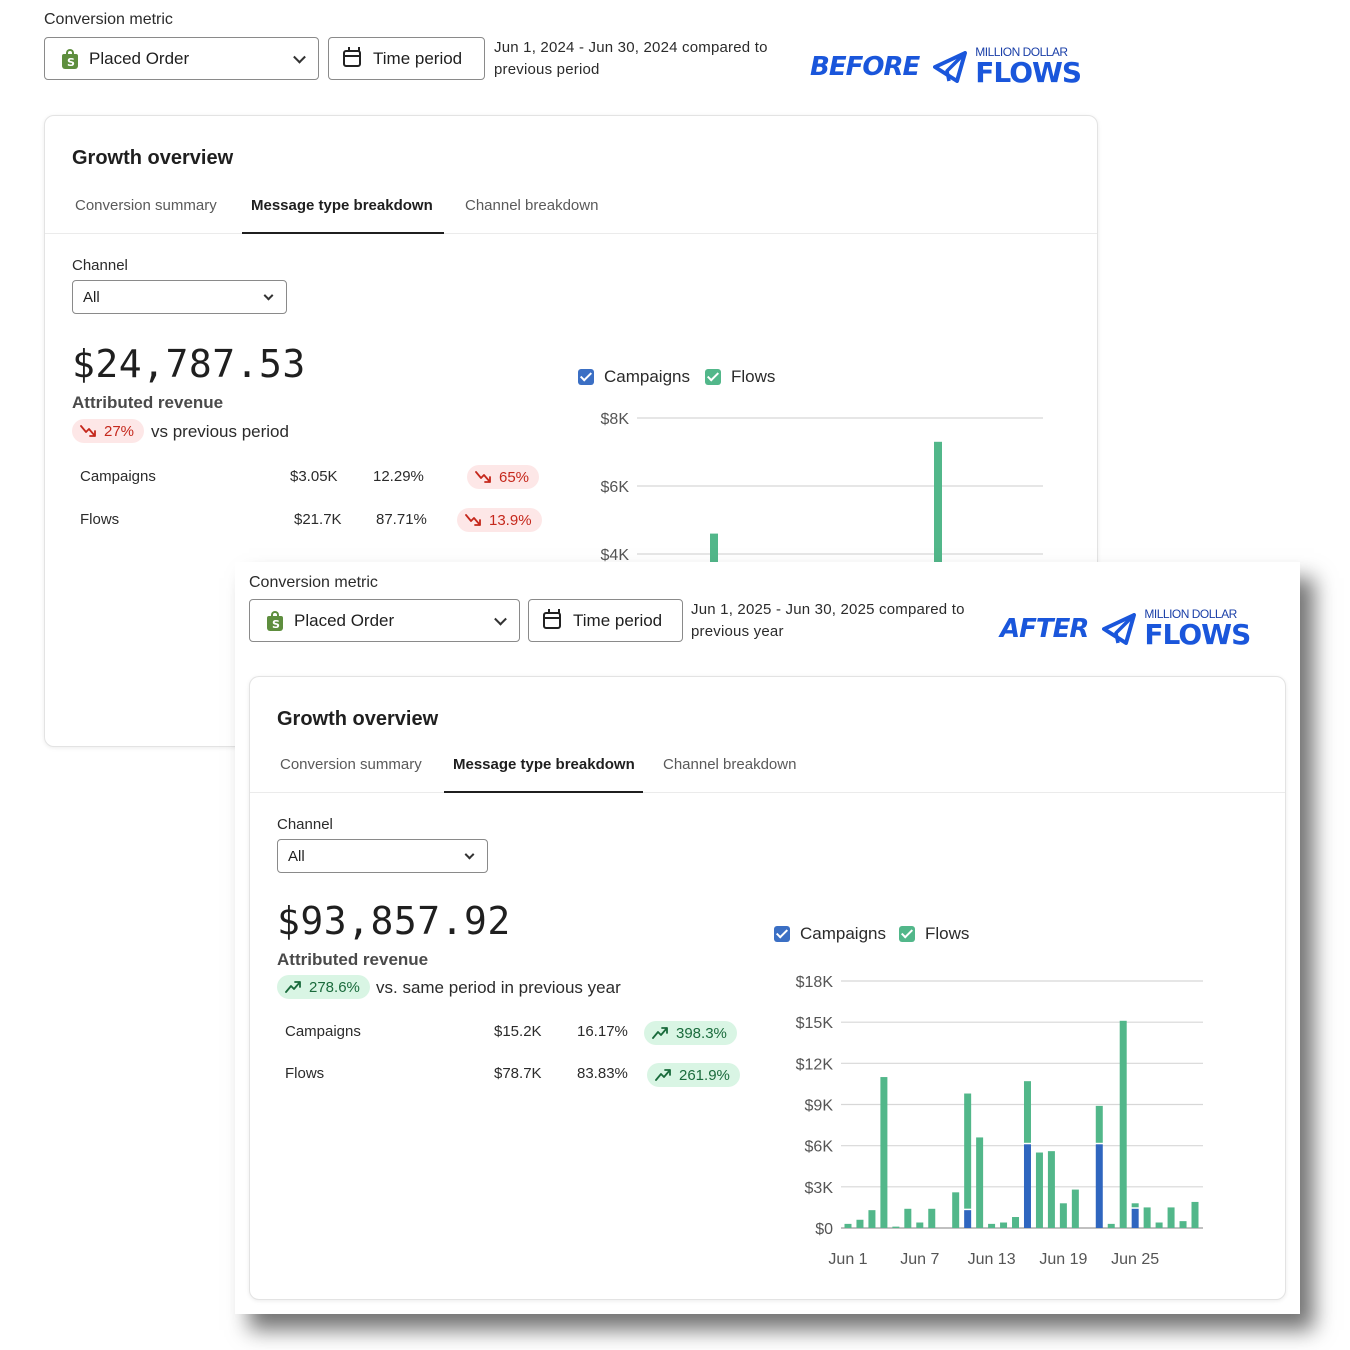 This screenshot has width=1350, height=1350. I want to click on attributed-revenue-label: Attributed revenue, so click(353, 959).